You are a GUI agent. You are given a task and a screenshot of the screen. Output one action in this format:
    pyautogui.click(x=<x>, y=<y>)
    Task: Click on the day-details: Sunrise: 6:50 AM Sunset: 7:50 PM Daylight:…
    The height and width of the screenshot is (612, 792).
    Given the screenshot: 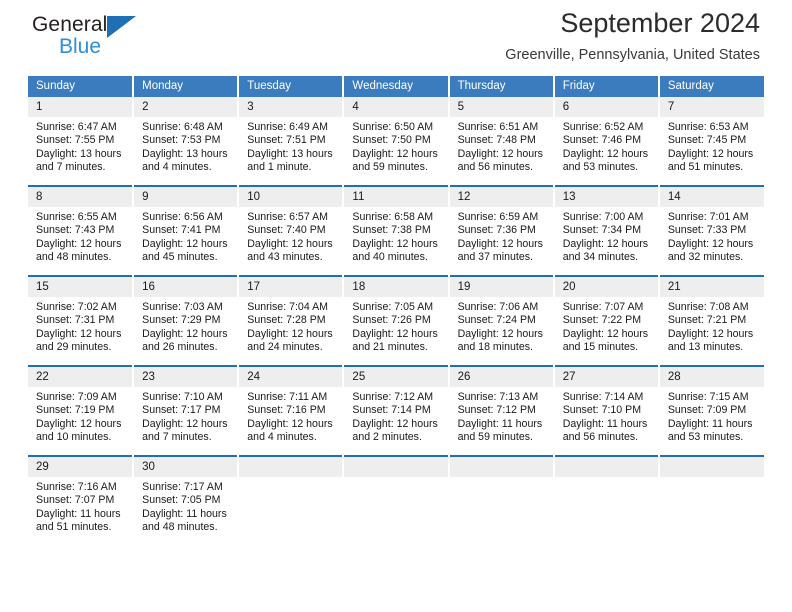 What is the action you would take?
    pyautogui.click(x=395, y=146)
    